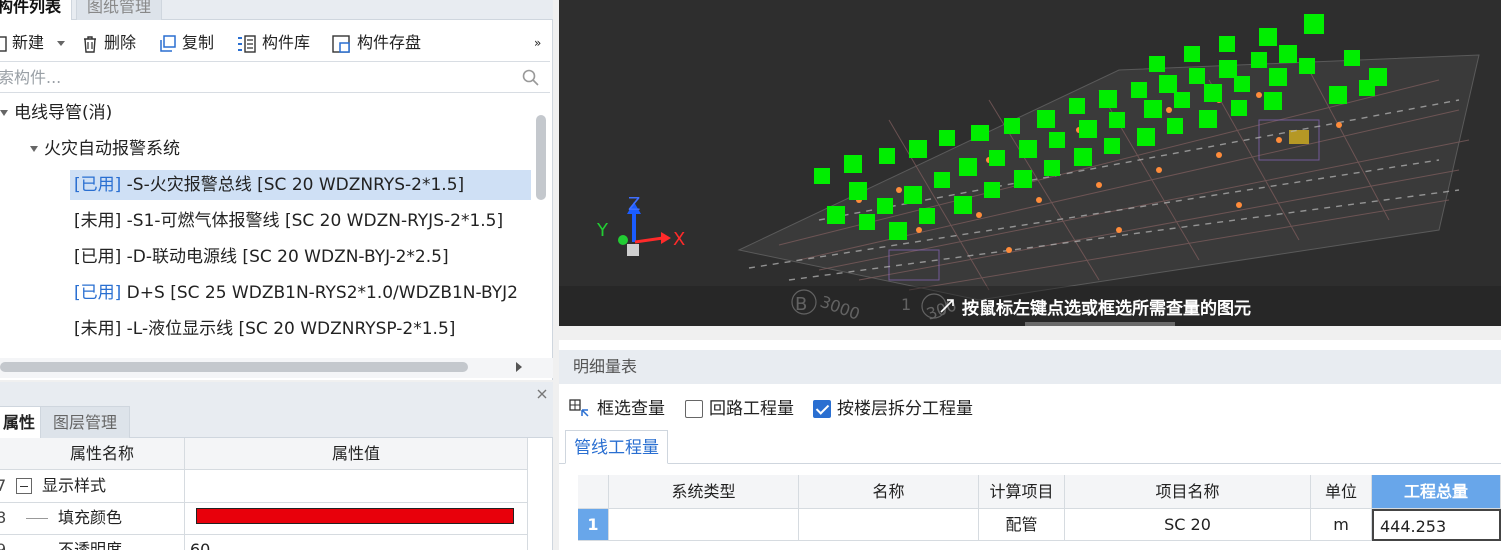  I want to click on axis-z-label: Z, so click(634, 204).